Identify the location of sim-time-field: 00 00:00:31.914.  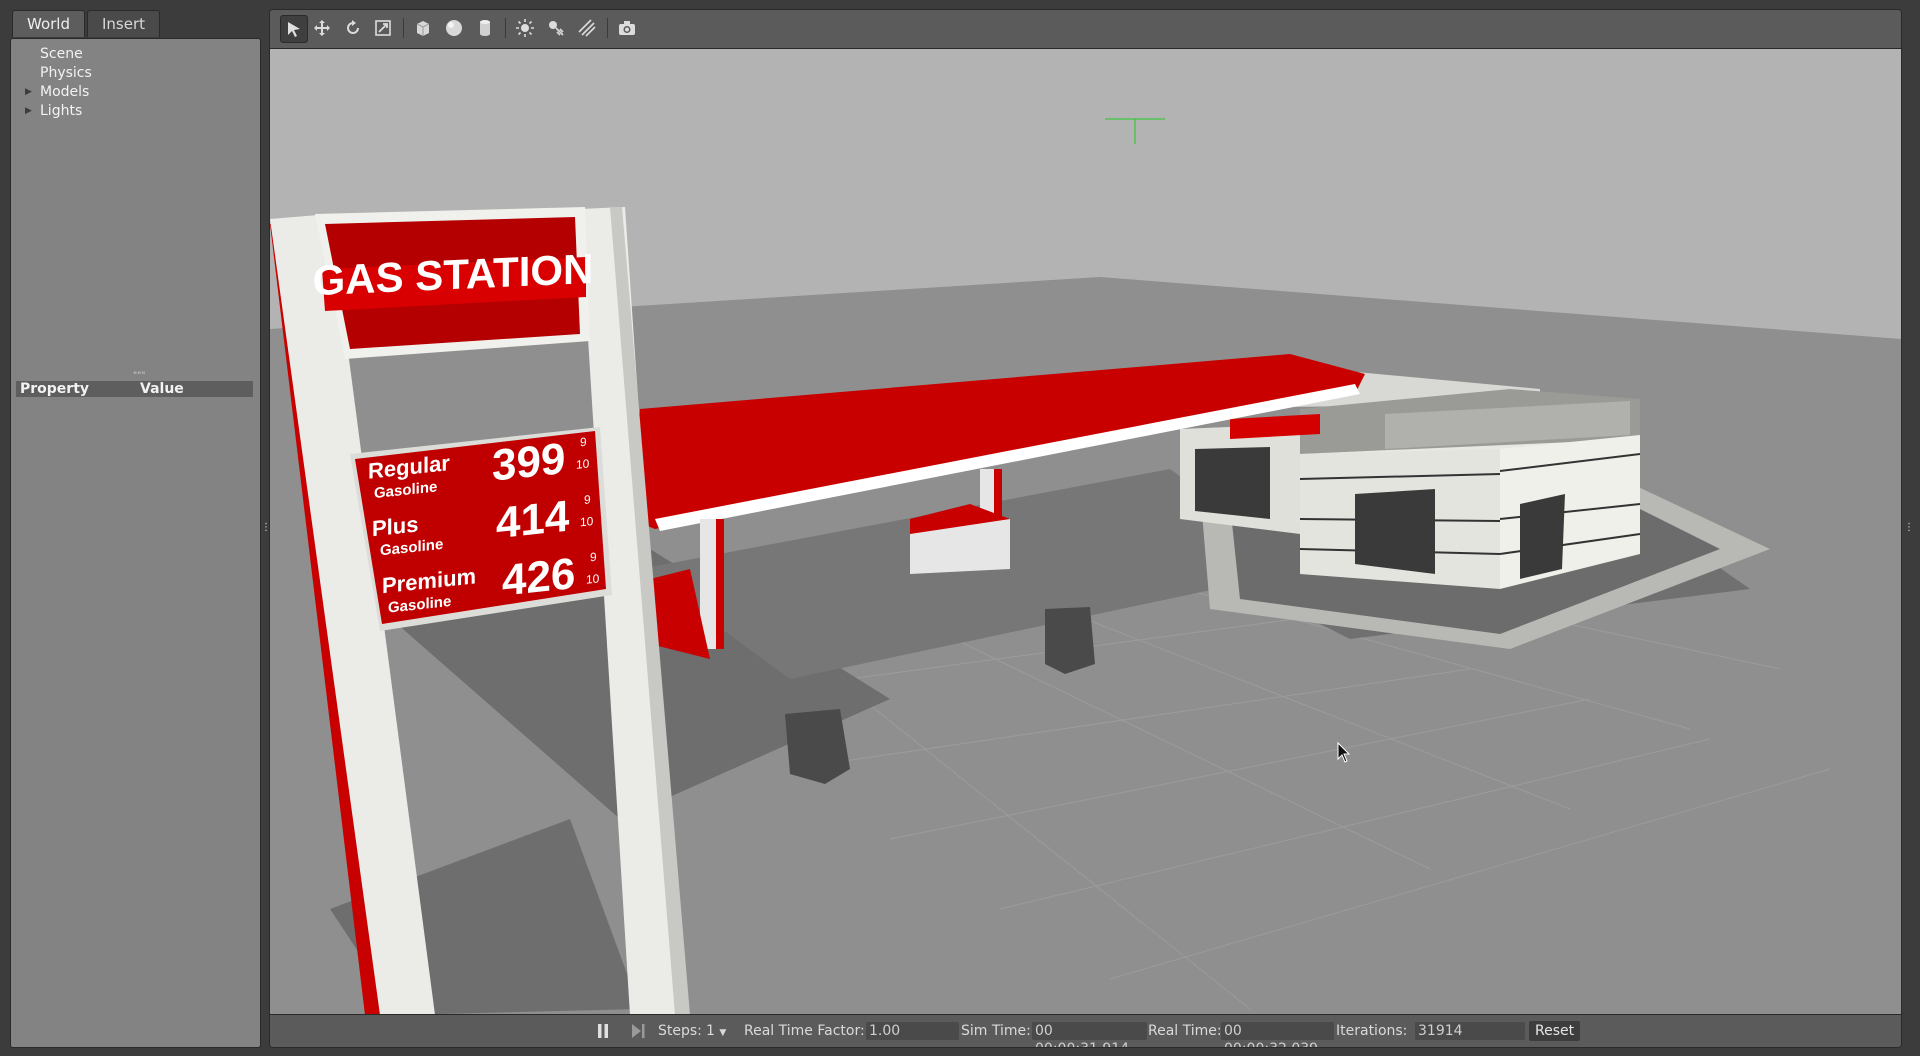
(1089, 1034).